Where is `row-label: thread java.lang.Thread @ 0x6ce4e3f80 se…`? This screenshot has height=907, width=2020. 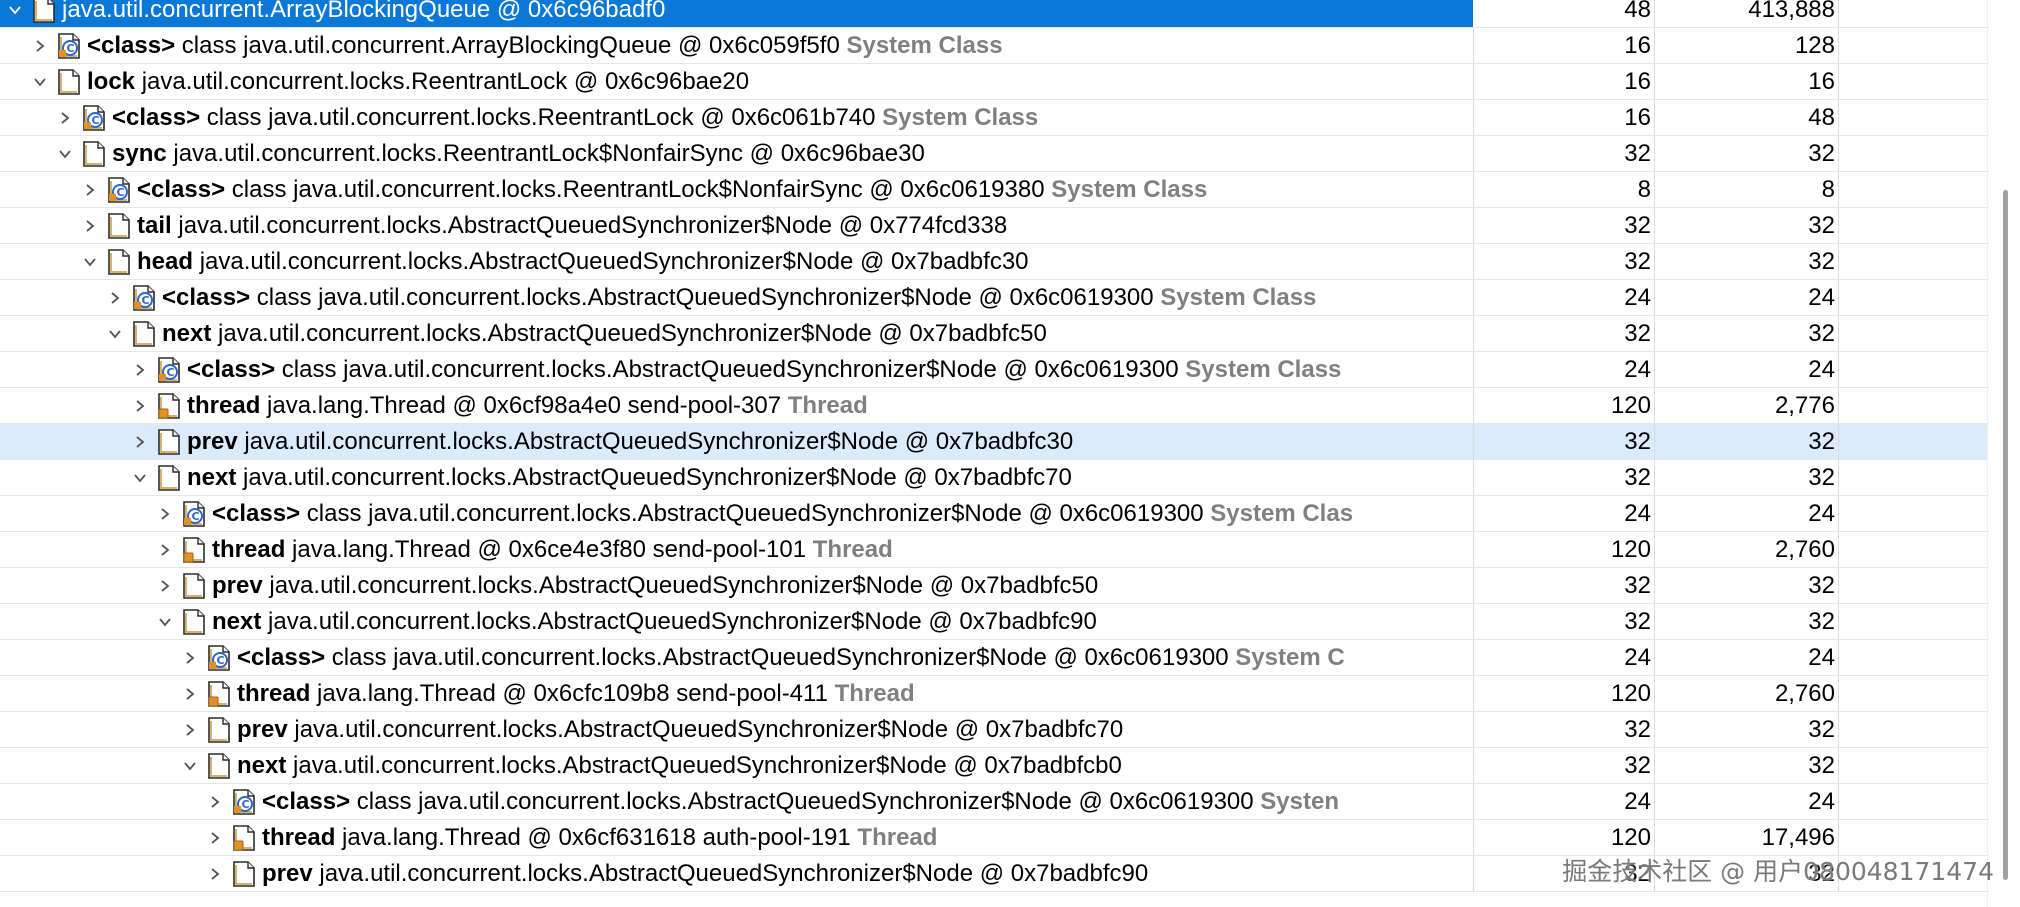 row-label: thread java.lang.Thread @ 0x6ce4e3f80 se… is located at coordinates (552, 549).